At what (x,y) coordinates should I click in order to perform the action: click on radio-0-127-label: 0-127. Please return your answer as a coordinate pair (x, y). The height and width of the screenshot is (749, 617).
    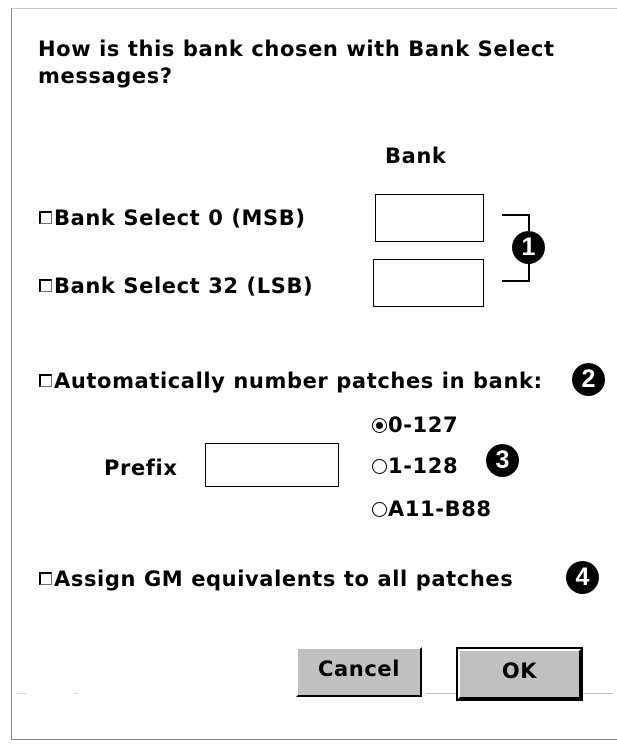
    Looking at the image, I should click on (423, 425).